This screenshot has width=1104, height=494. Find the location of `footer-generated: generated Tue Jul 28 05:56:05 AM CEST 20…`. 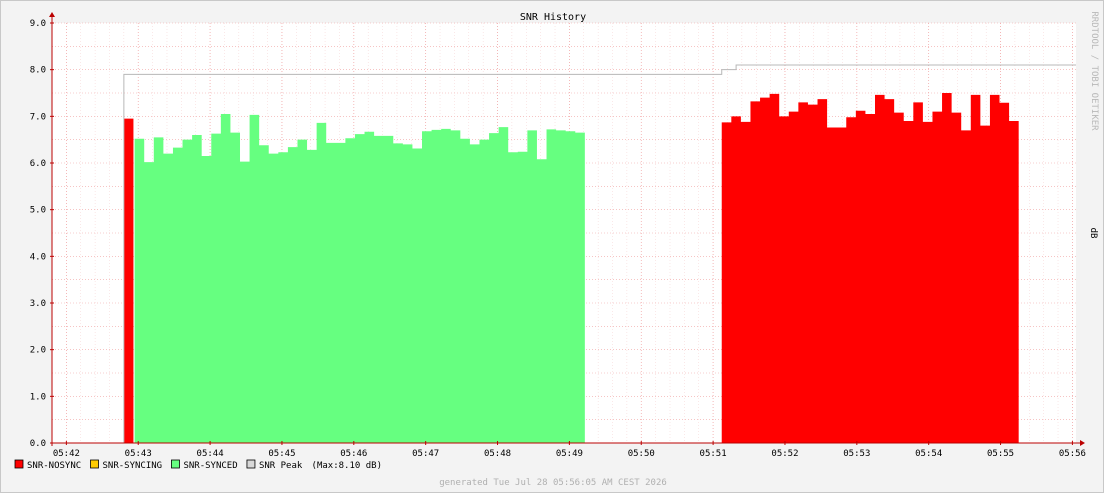

footer-generated: generated Tue Jul 28 05:56:05 AM CEST 20… is located at coordinates (553, 483).